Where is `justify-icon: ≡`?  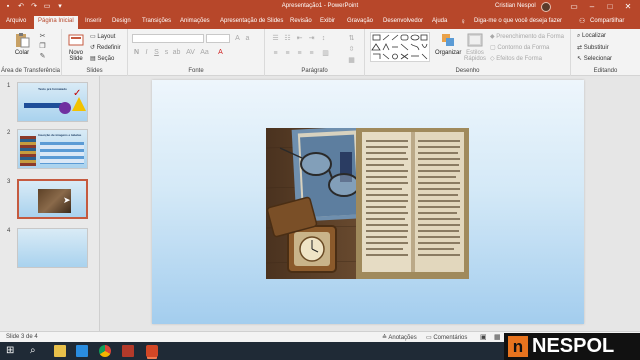 justify-icon: ≡ is located at coordinates (311, 53).